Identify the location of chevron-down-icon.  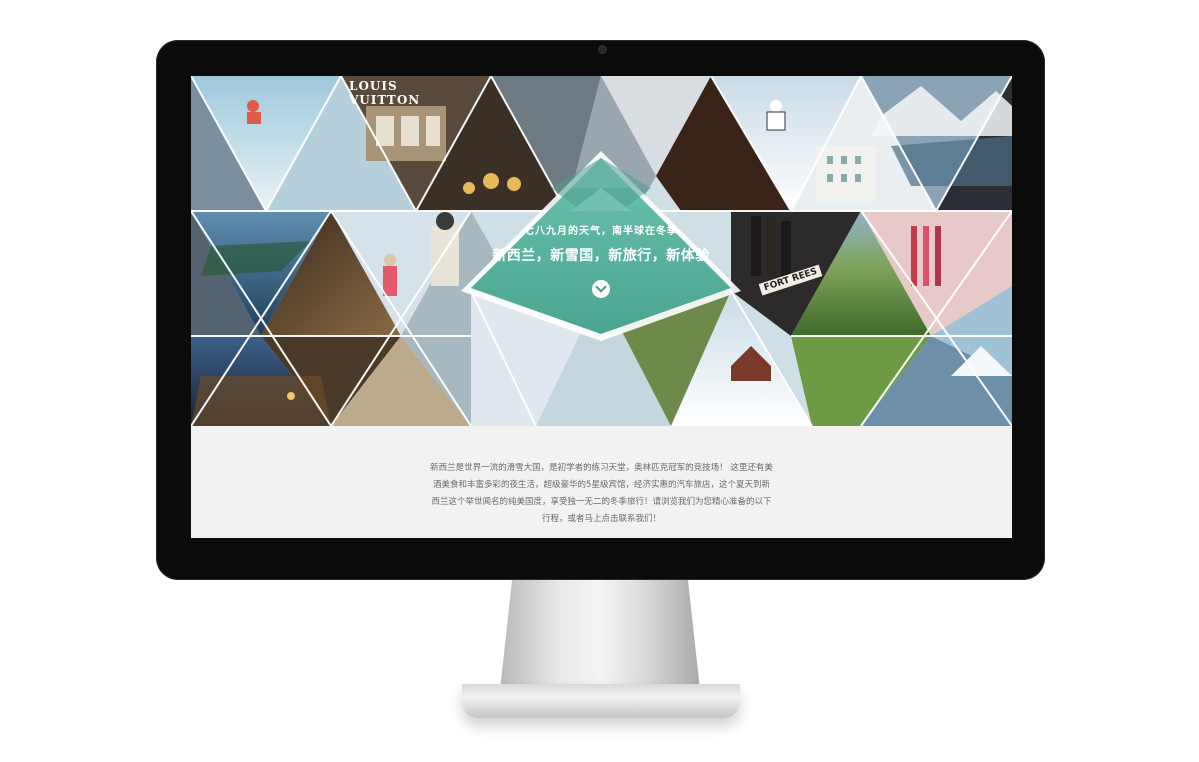
(601, 287).